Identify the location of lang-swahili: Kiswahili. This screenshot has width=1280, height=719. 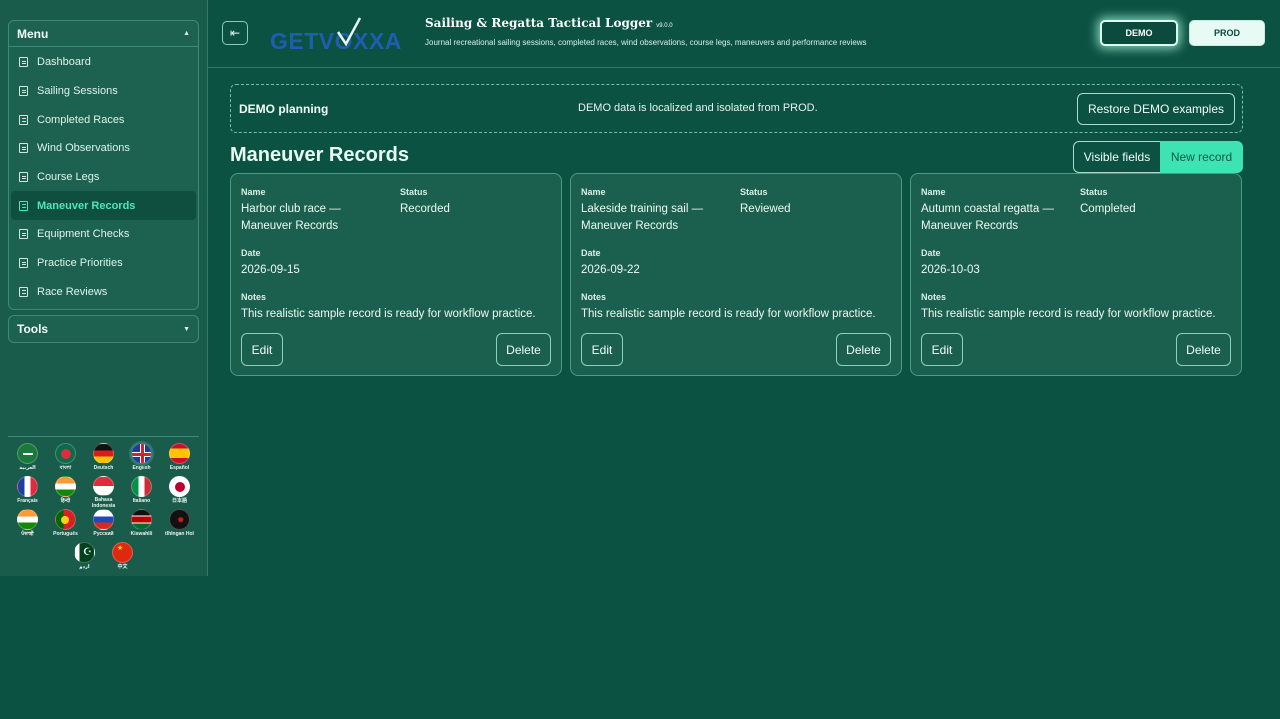
(142, 525).